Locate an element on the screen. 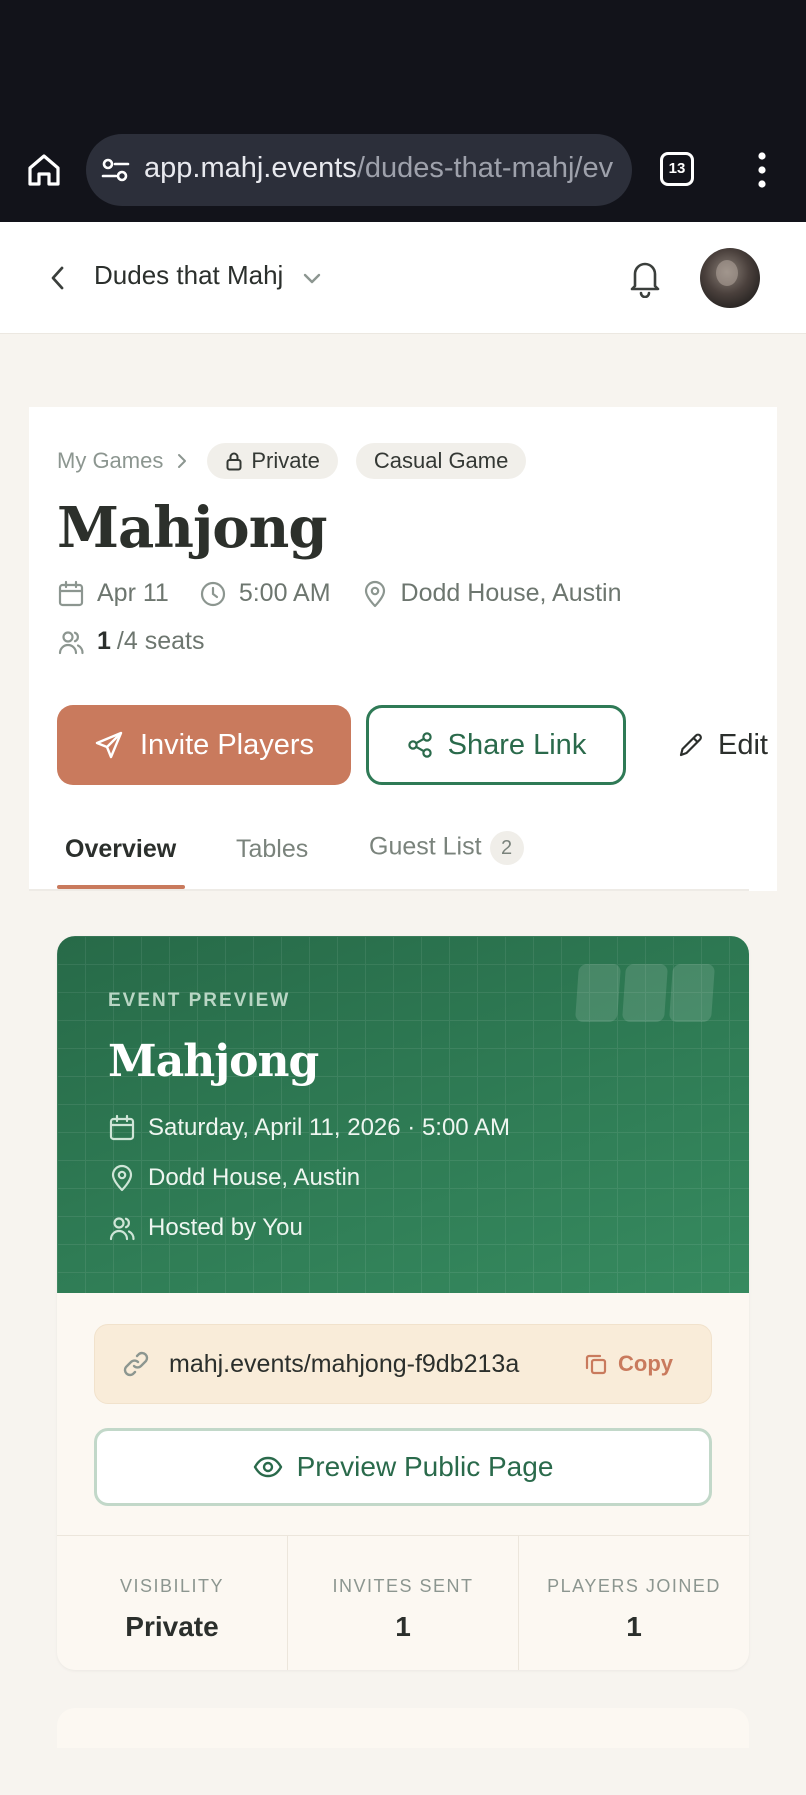 This screenshot has height=1795, width=806. event-location: Dodd House, Austin is located at coordinates (511, 593).